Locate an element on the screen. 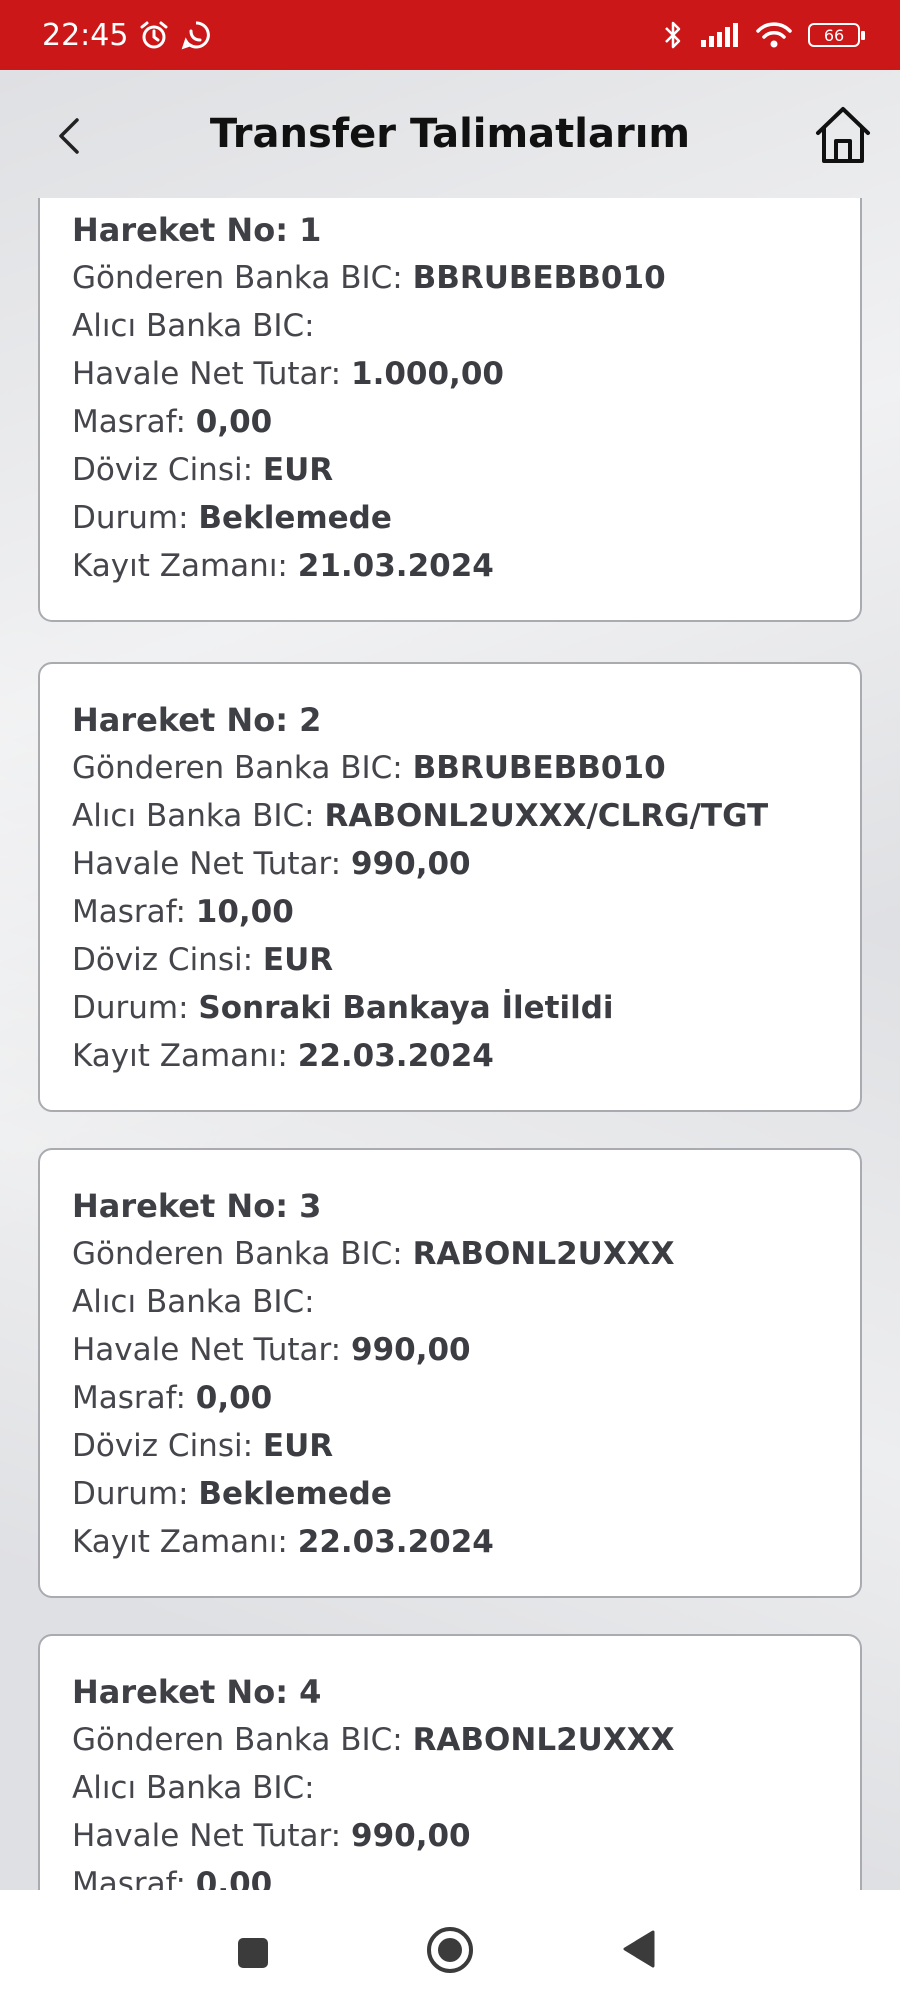 The height and width of the screenshot is (2000, 900). home-icon is located at coordinates (843, 135).